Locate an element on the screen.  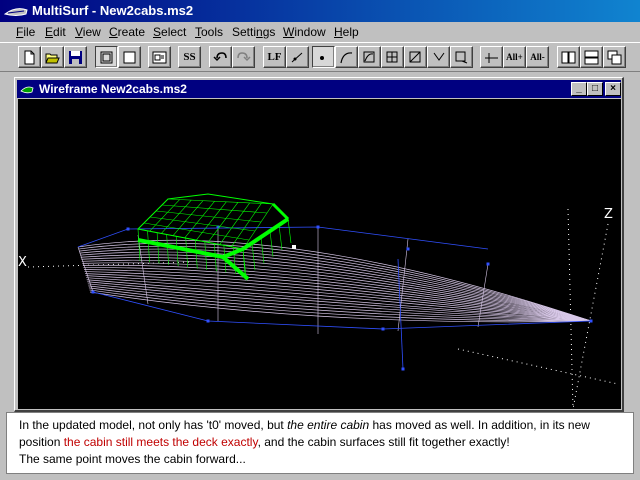
undo-button is located at coordinates (220, 57).